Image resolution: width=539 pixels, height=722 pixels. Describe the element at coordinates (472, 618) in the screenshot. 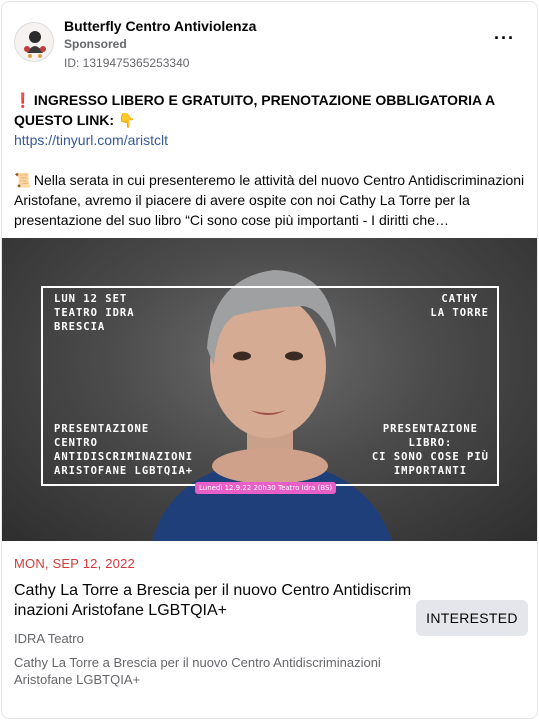

I see `interested-button: INTERESTED` at that location.